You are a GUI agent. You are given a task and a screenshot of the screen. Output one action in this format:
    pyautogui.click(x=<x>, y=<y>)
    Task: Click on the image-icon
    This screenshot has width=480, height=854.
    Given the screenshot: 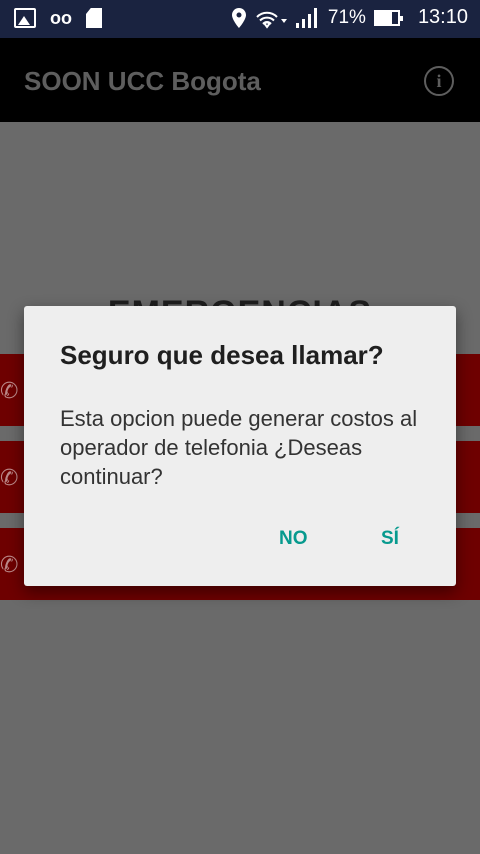 What is the action you would take?
    pyautogui.click(x=25, y=18)
    